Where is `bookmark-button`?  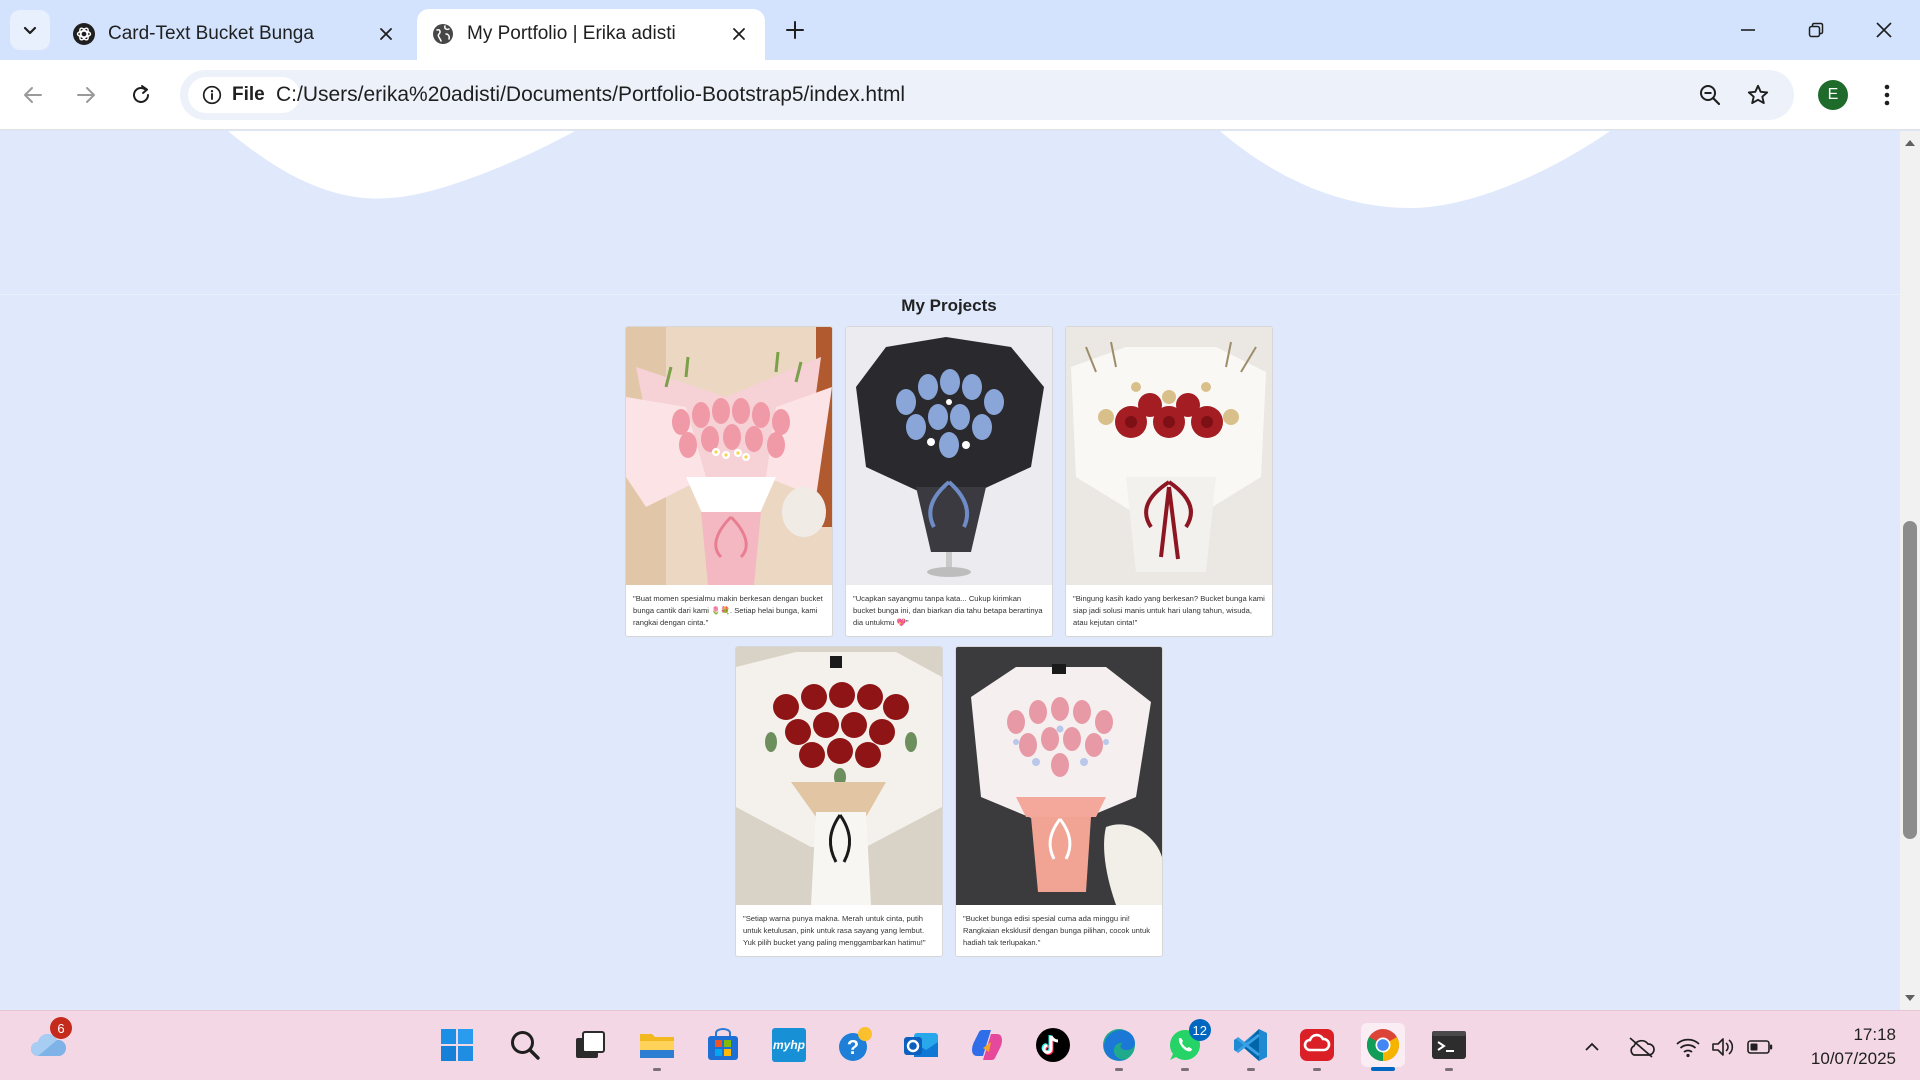 bookmark-button is located at coordinates (1758, 95).